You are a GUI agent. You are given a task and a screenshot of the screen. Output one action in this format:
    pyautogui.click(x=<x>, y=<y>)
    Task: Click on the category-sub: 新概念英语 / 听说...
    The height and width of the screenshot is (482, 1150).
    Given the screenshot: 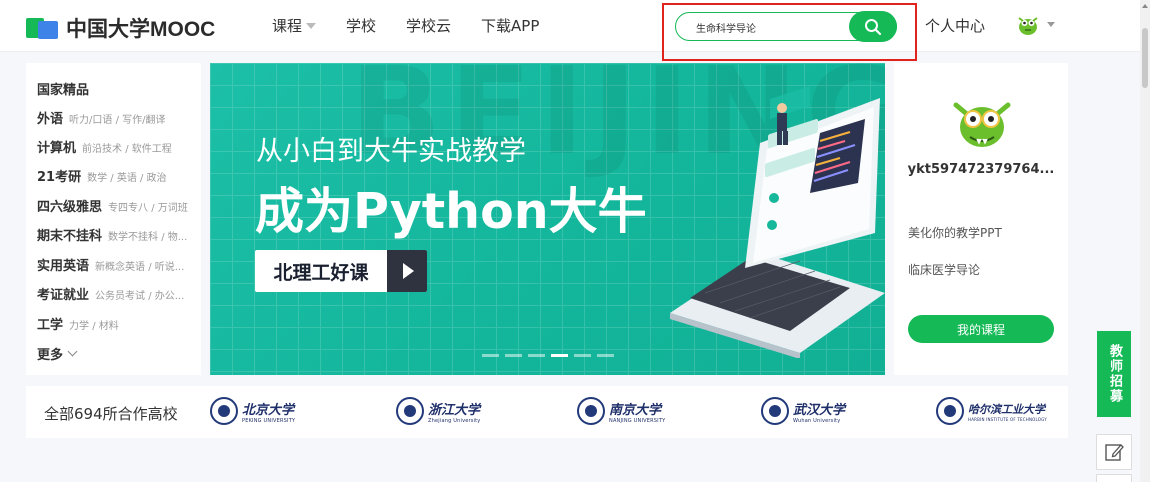 What is the action you would take?
    pyautogui.click(x=140, y=267)
    